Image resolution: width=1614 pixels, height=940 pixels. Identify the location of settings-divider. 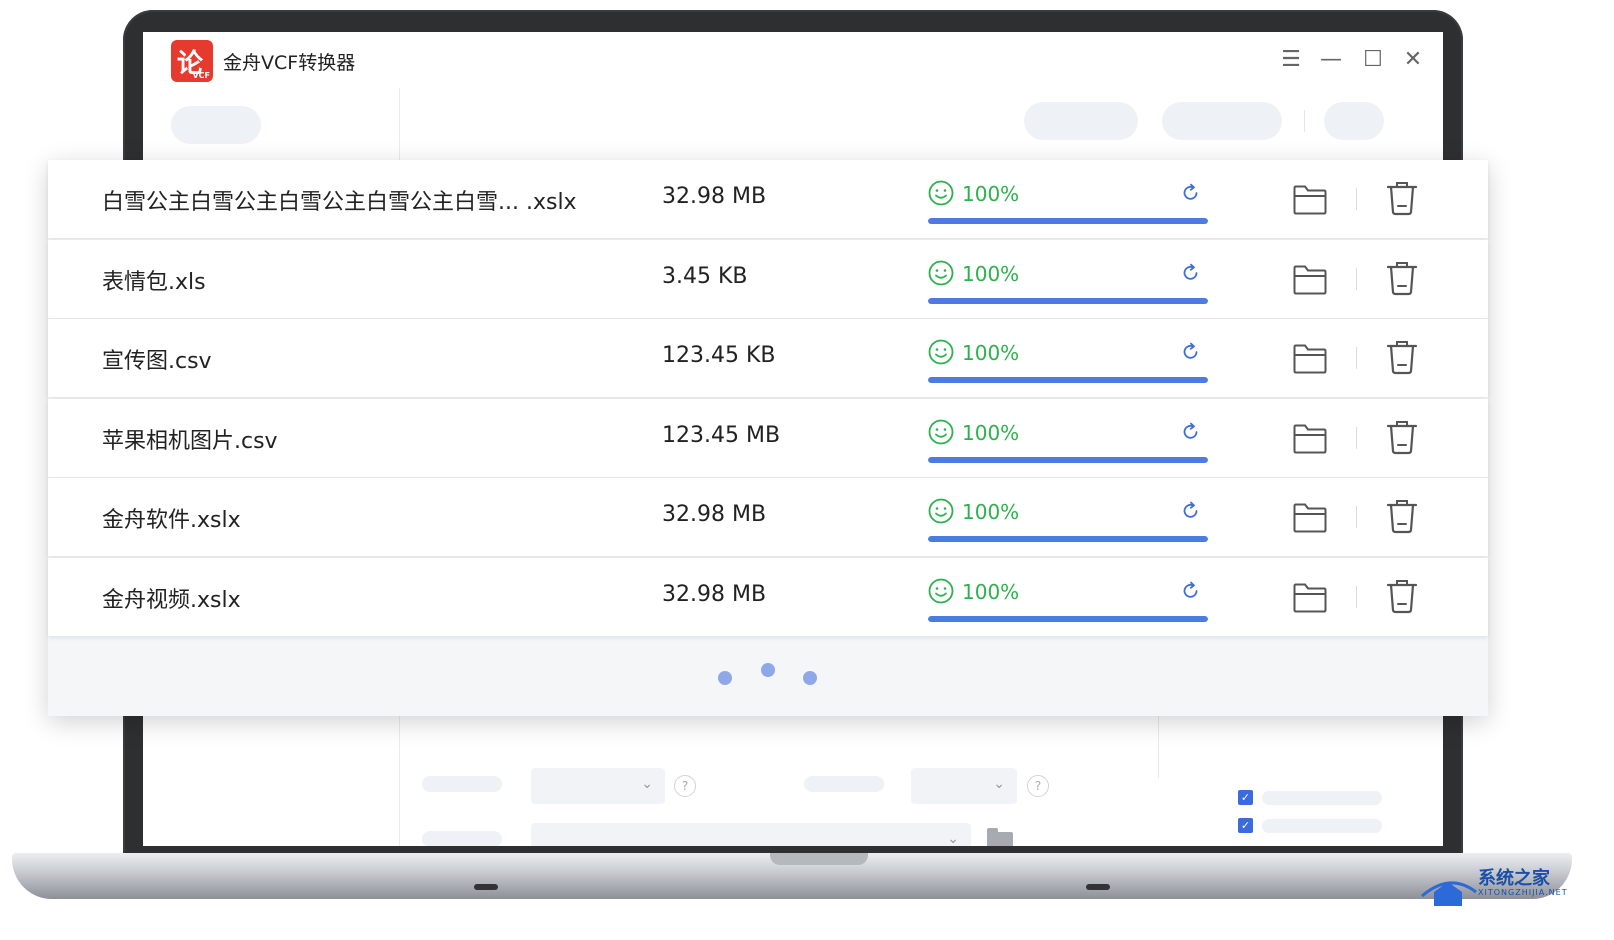
(1158, 743).